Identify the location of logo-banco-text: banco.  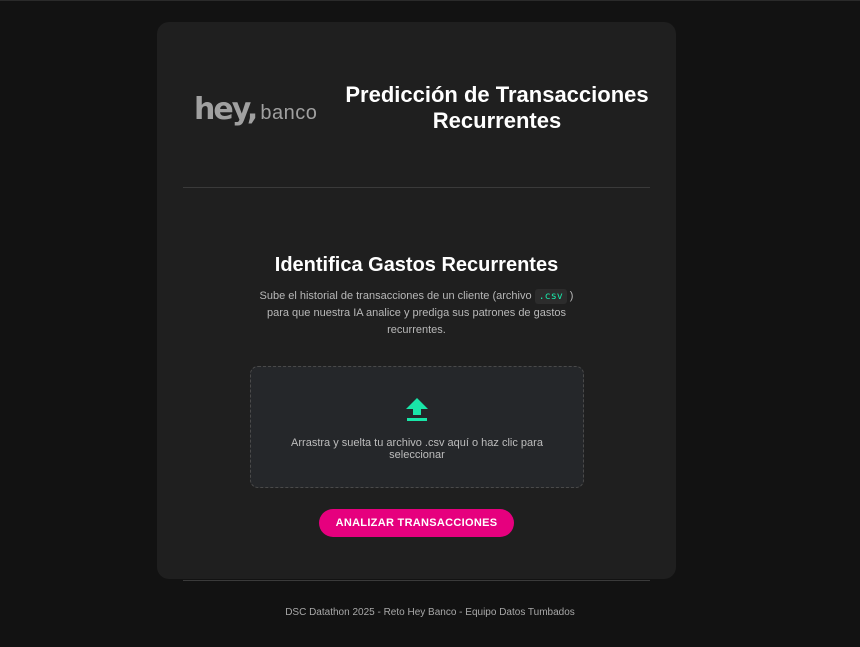
(289, 113).